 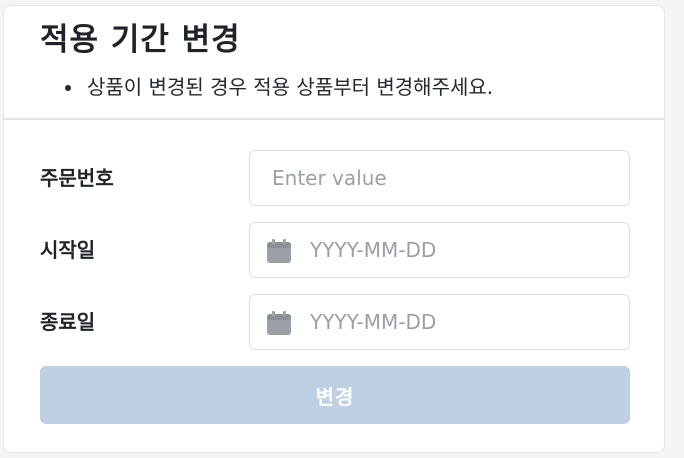 I want to click on start-date-field, so click(x=439, y=250).